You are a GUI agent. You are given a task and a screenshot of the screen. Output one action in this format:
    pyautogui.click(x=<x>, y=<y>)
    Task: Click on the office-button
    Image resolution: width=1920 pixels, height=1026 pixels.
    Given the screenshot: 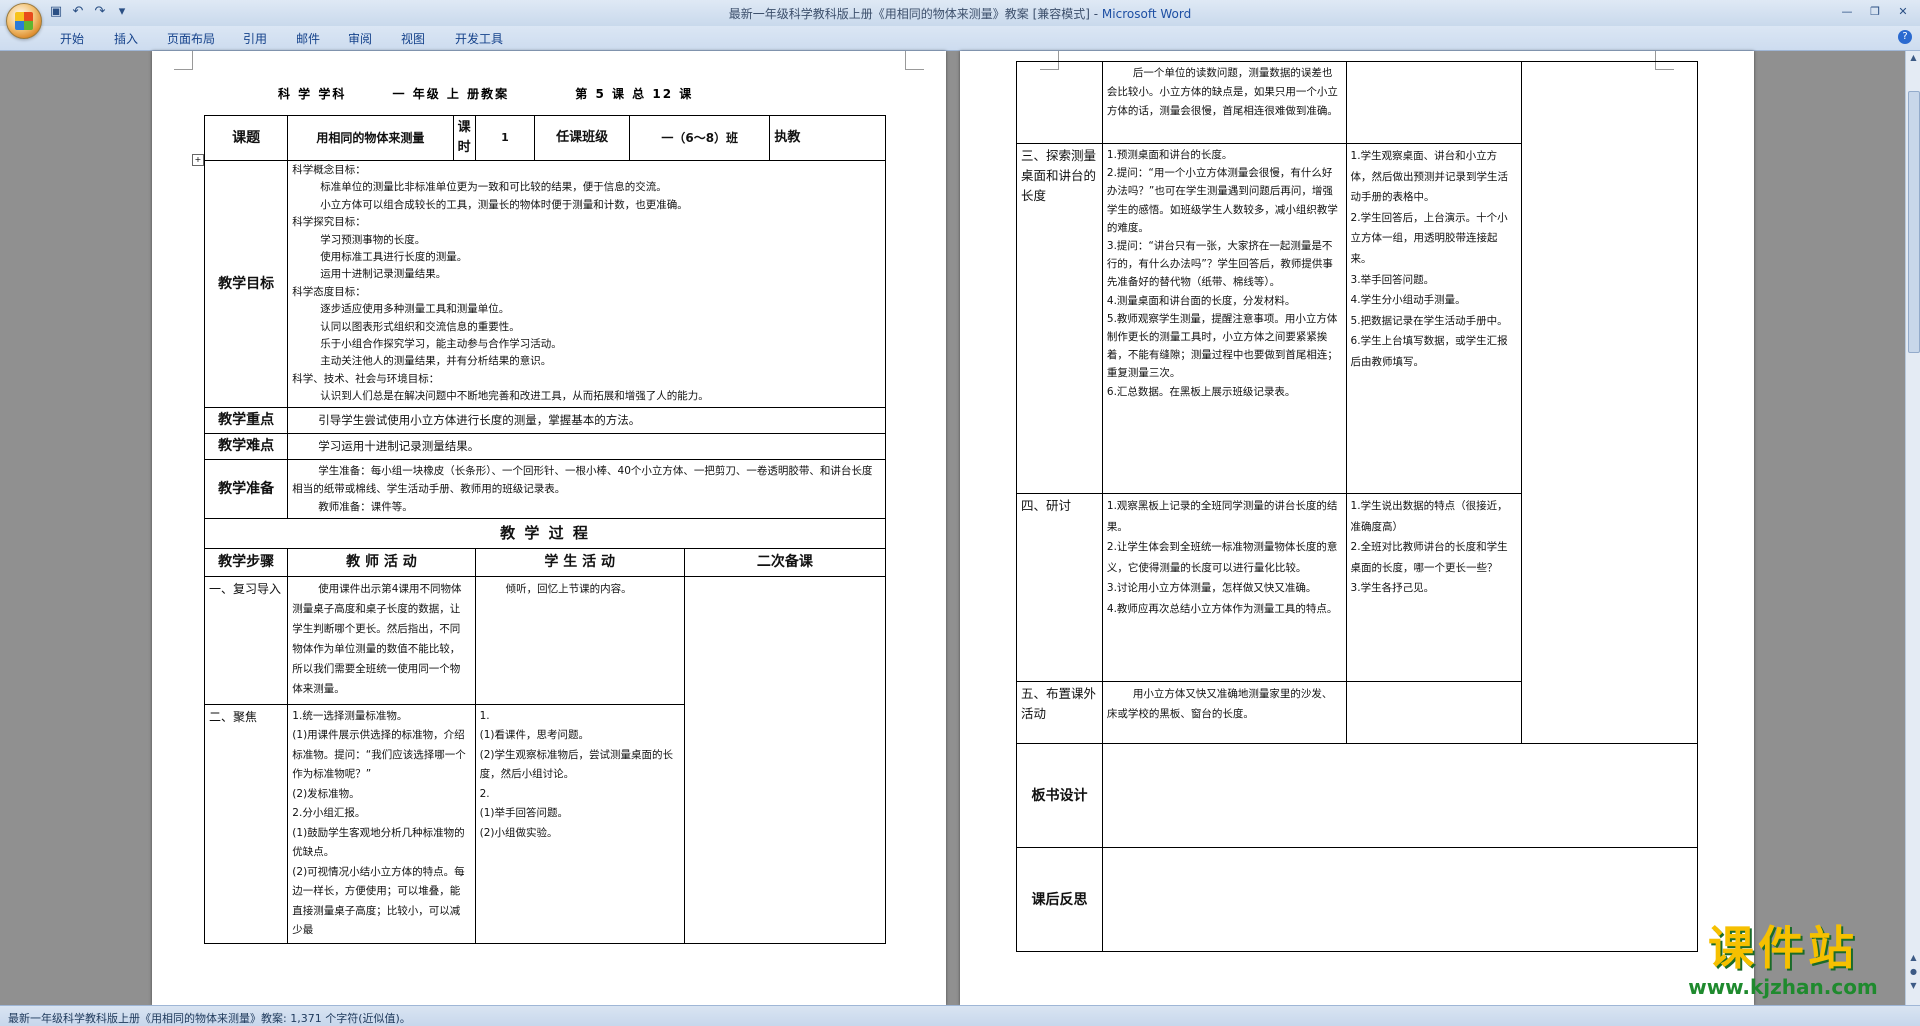 What is the action you would take?
    pyautogui.click(x=24, y=21)
    